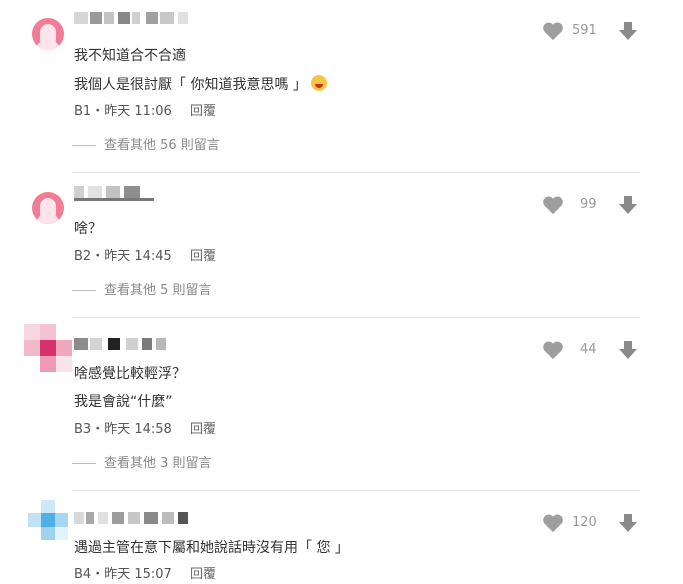 The image size is (683, 584). What do you see at coordinates (588, 204) in the screenshot?
I see `like-count: 99` at bounding box center [588, 204].